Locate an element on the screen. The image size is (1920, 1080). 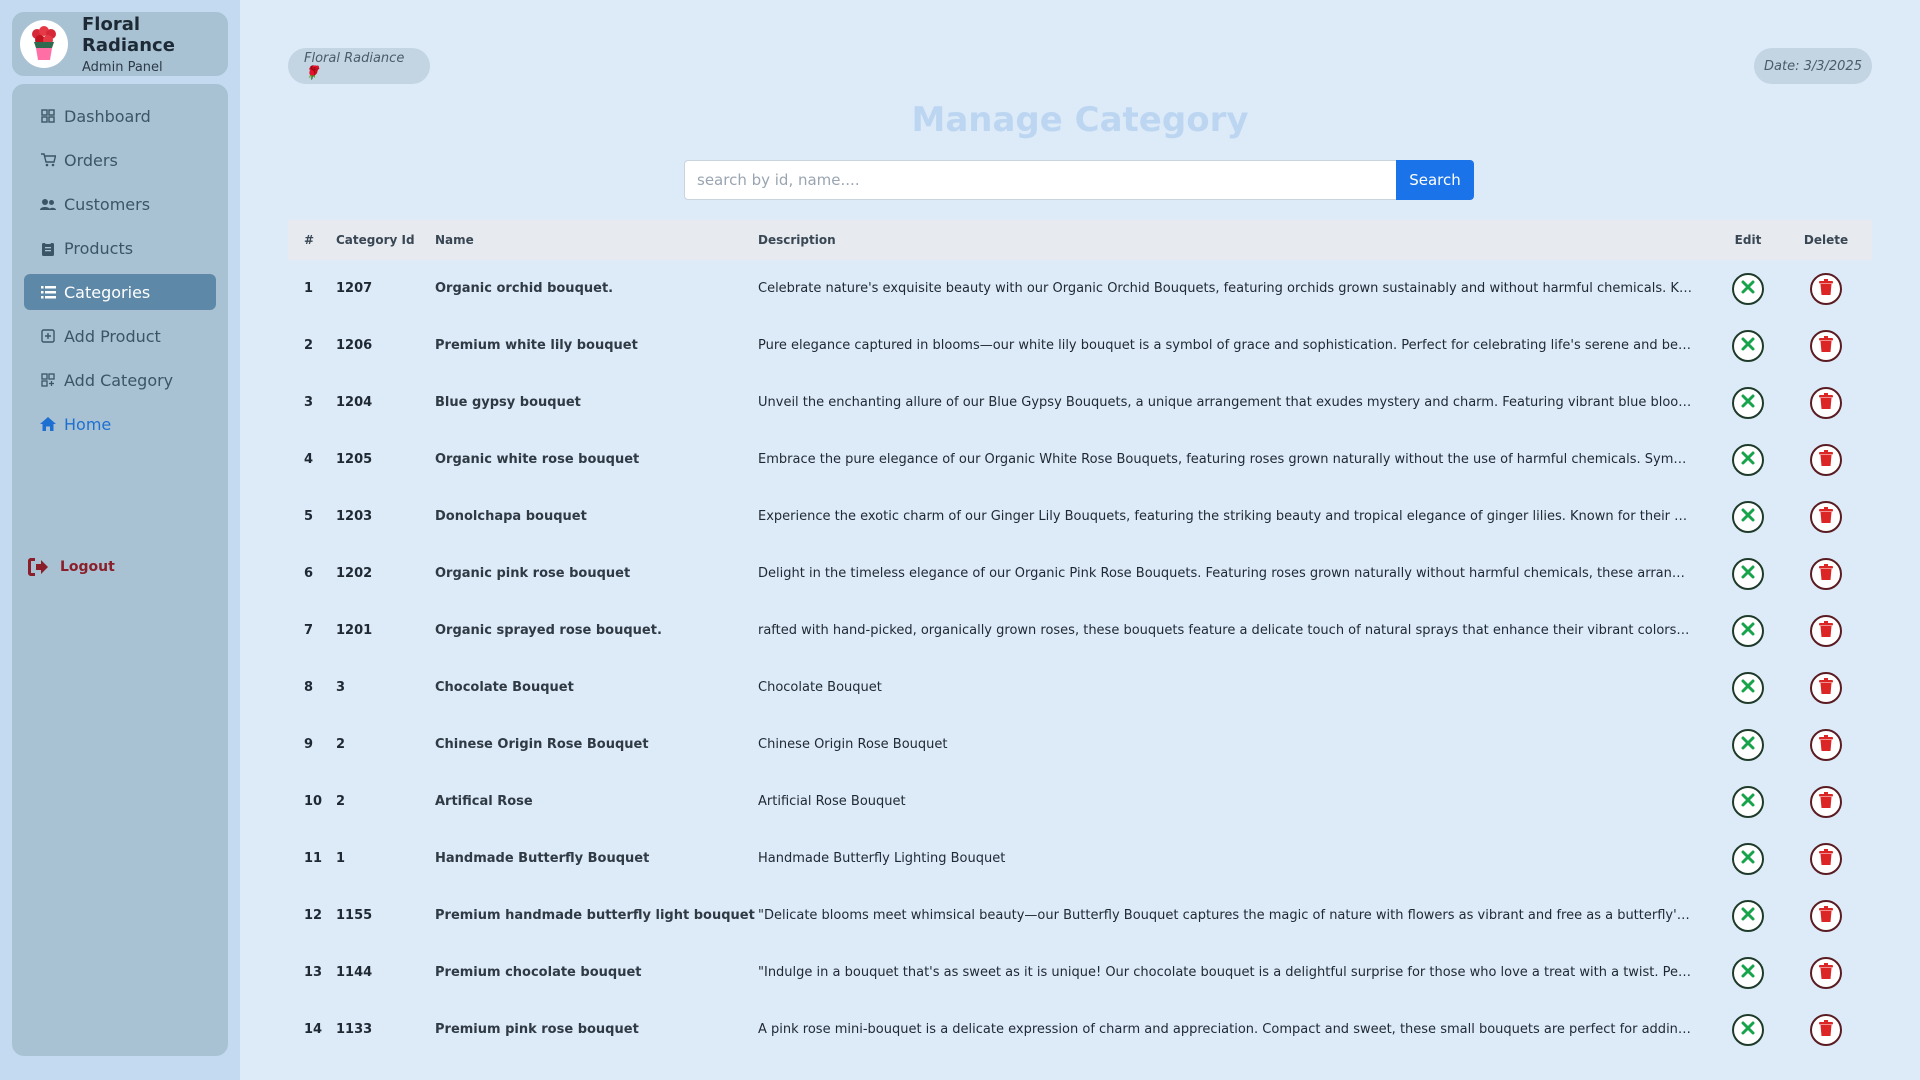
sidebar-item-dashboard: Dashboard is located at coordinates (120, 116).